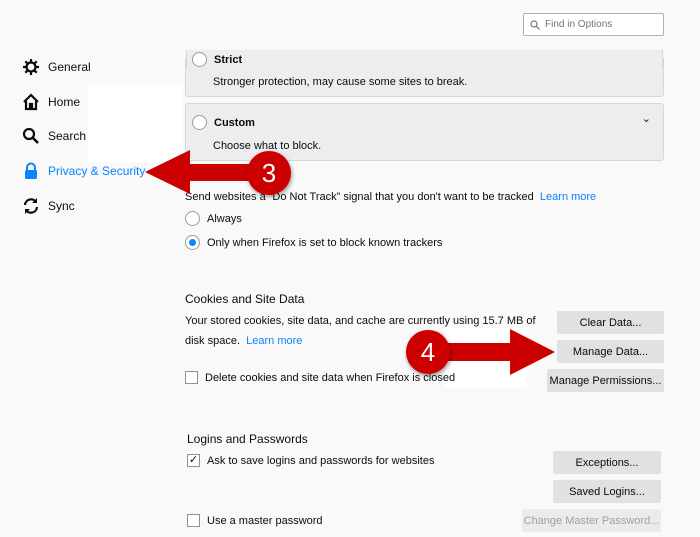  Describe the element at coordinates (247, 439) in the screenshot. I see `logins-heading: Logins and Passwords` at that location.